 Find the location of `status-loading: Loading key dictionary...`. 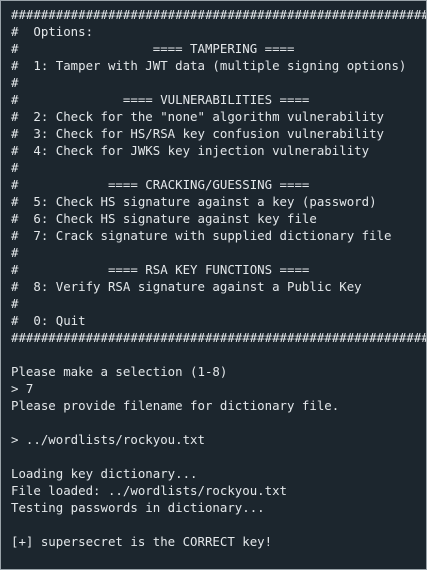

status-loading: Loading key dictionary... is located at coordinates (104, 473).